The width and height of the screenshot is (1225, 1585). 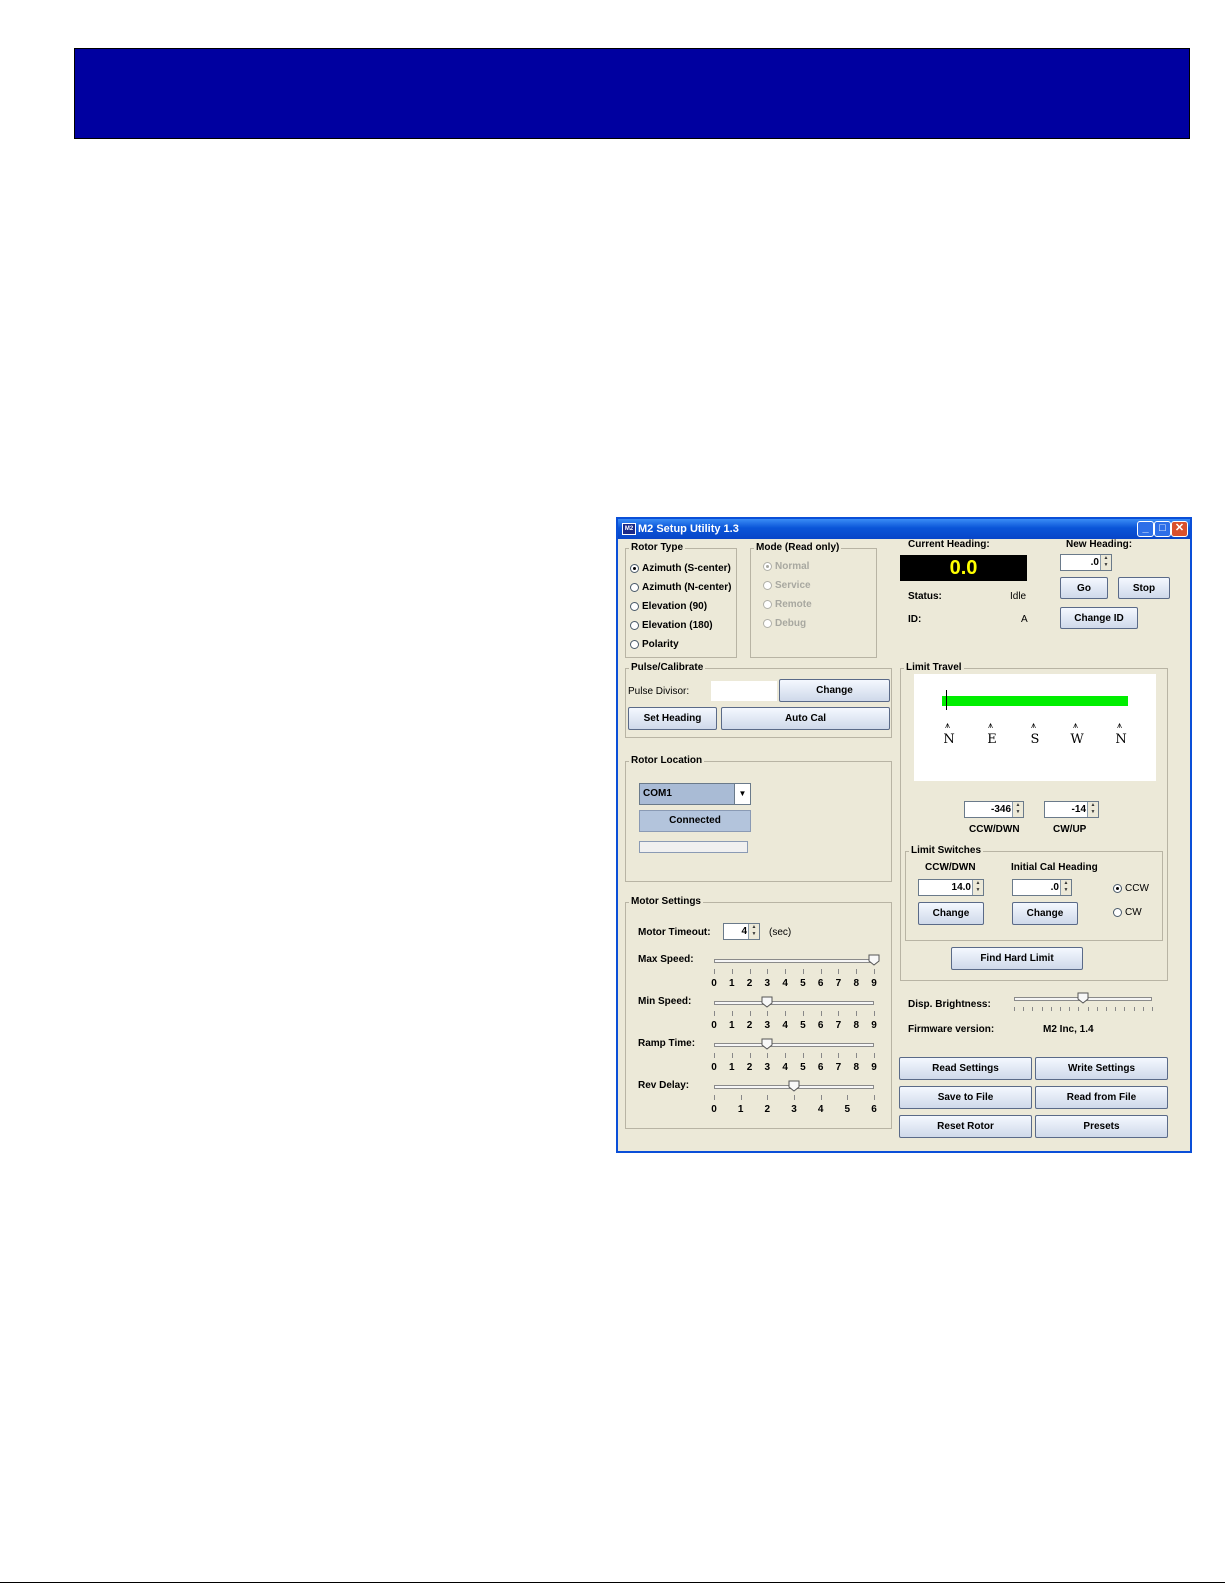 I want to click on reset-rotor-button: Reset Rotor, so click(x=965, y=1126).